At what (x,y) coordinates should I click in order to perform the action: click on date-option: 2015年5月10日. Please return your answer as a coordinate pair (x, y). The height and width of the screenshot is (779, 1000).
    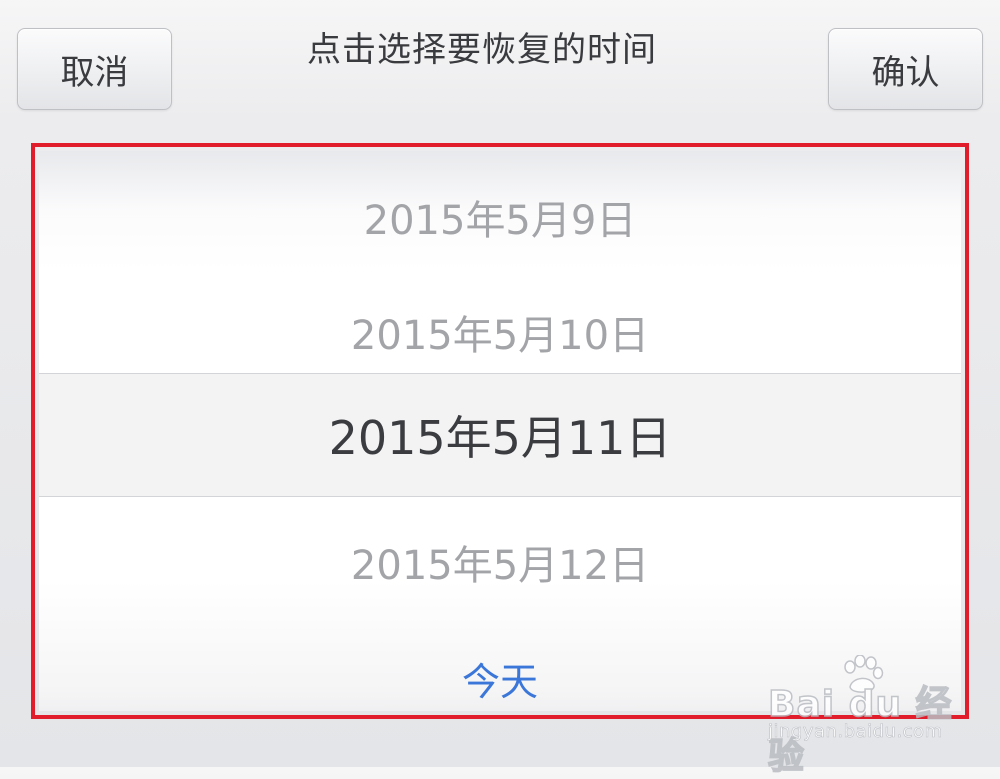
    Looking at the image, I should click on (500, 332).